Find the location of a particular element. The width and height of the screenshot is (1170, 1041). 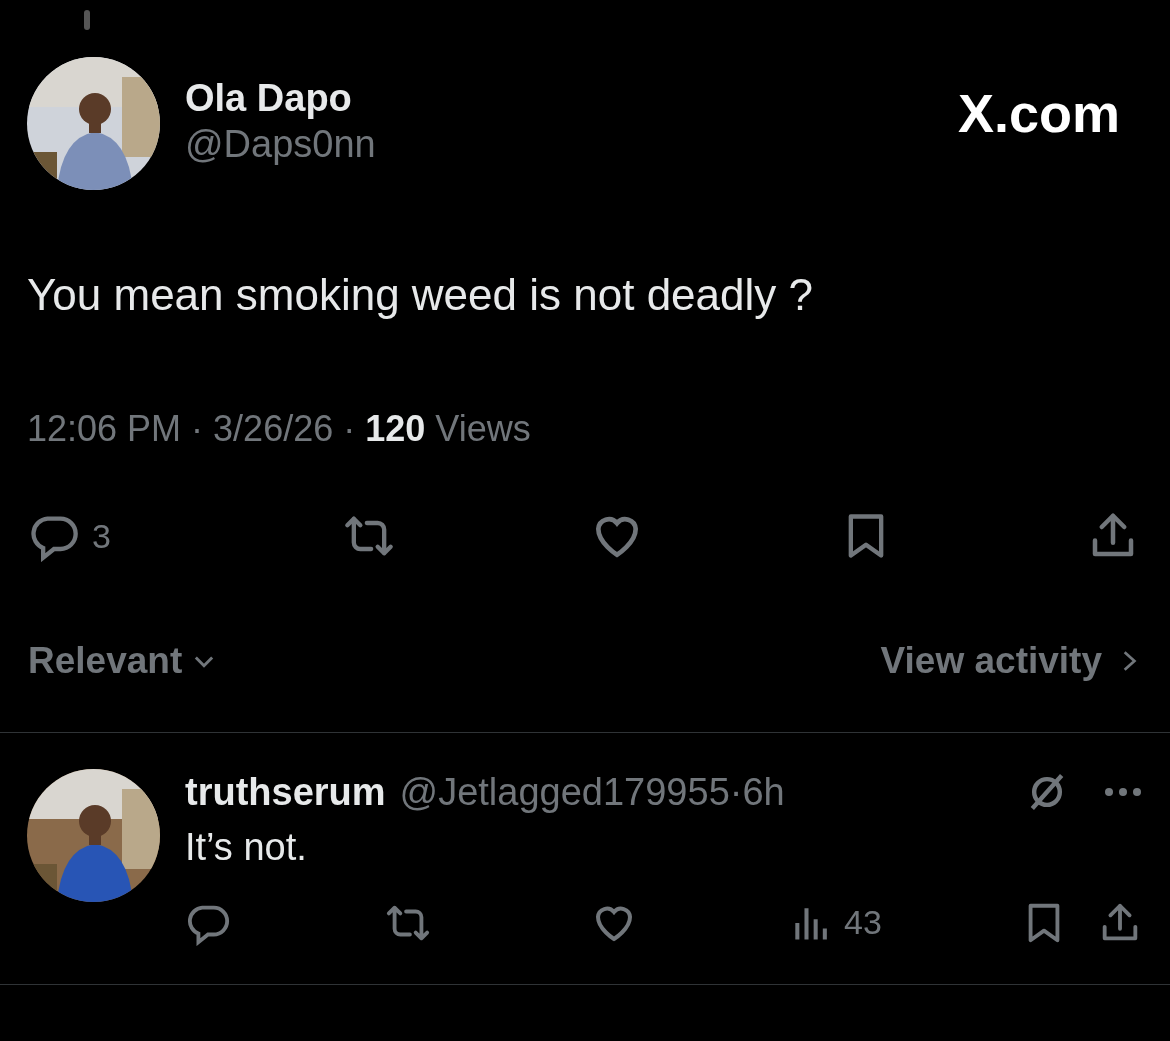

view-count: 120 Views is located at coordinates (448, 429).